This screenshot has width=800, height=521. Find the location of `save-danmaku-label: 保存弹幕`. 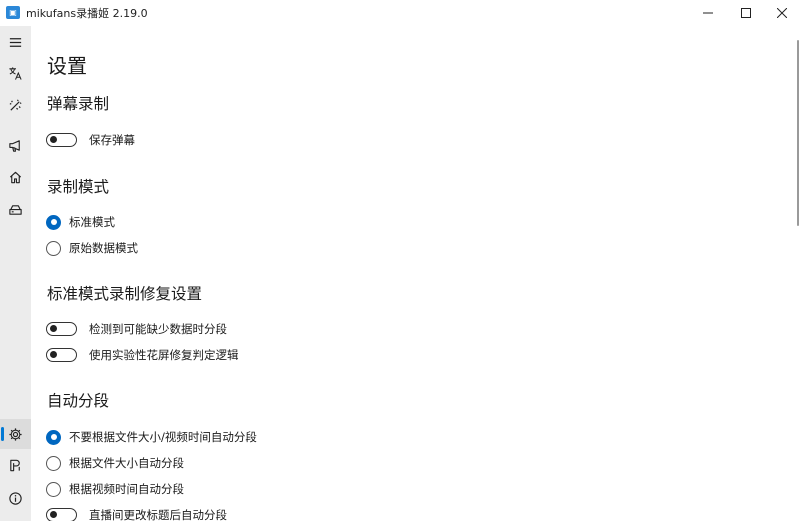

save-danmaku-label: 保存弹幕 is located at coordinates (112, 140).